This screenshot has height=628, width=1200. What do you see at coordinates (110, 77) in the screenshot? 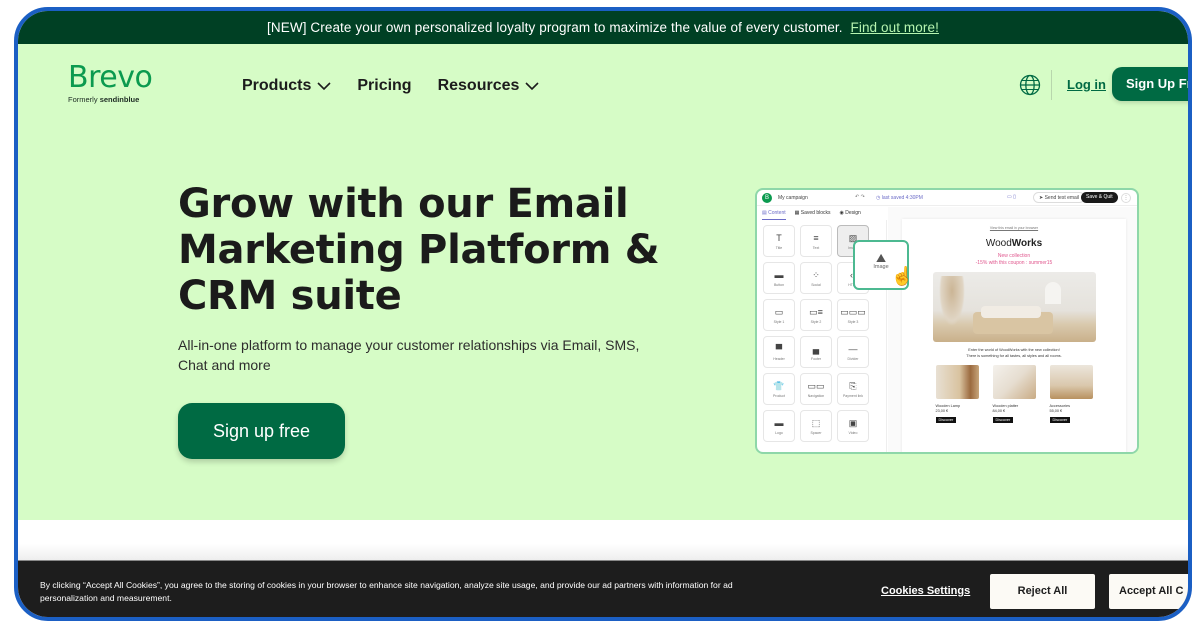
I see `logo-wordmark: Brevo` at bounding box center [110, 77].